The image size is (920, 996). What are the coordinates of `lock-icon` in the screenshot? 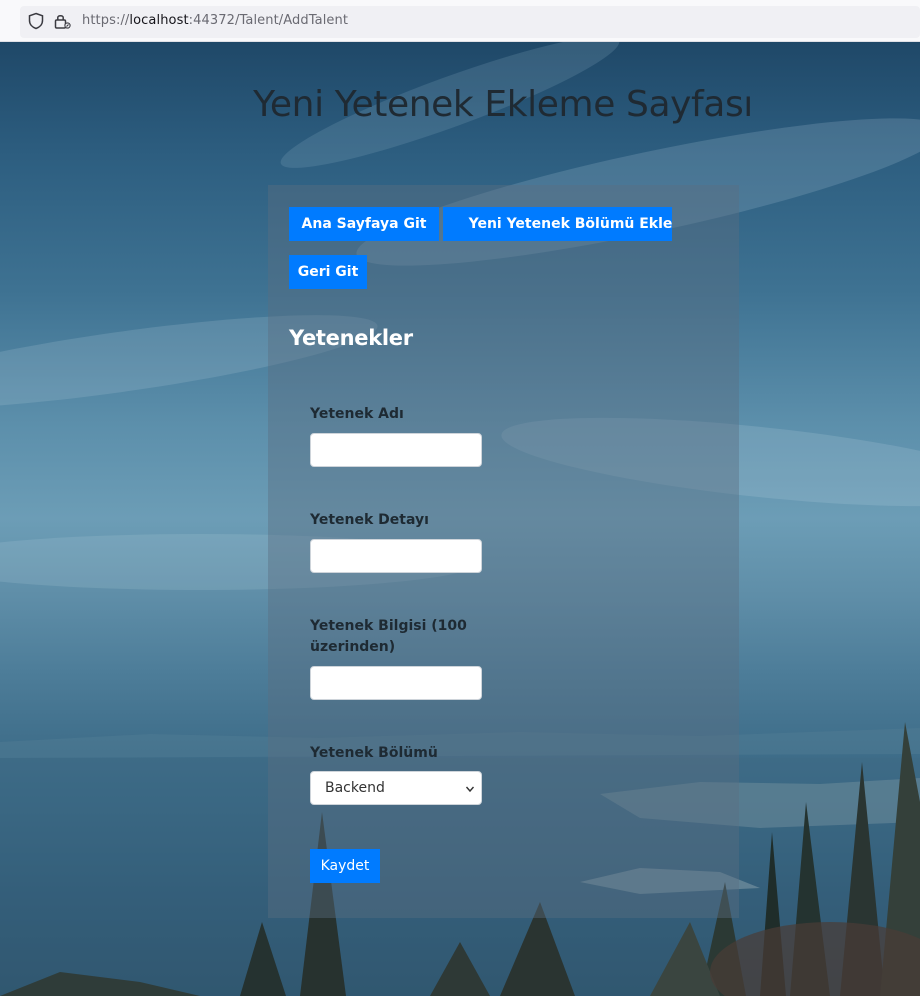 It's located at (62, 21).